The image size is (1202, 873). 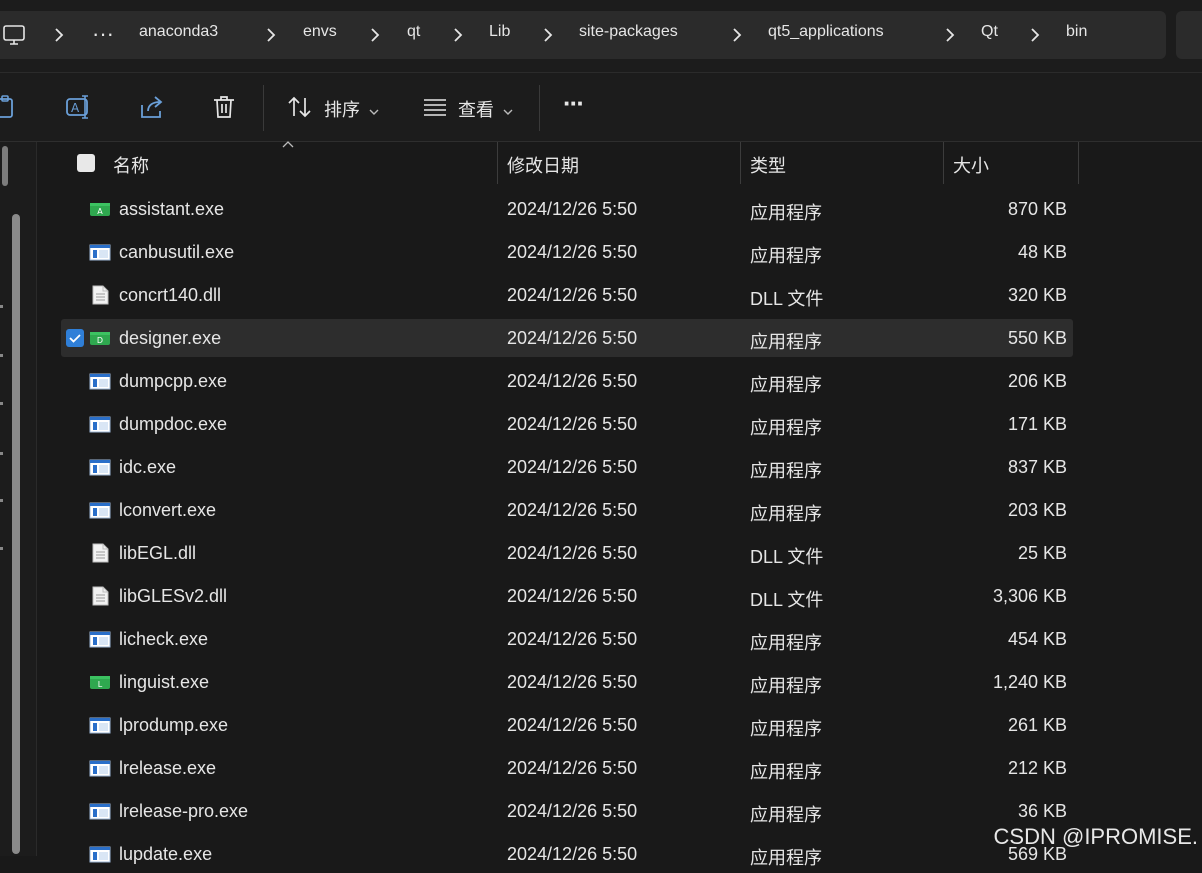 I want to click on column-date: 修改日期, so click(x=543, y=165).